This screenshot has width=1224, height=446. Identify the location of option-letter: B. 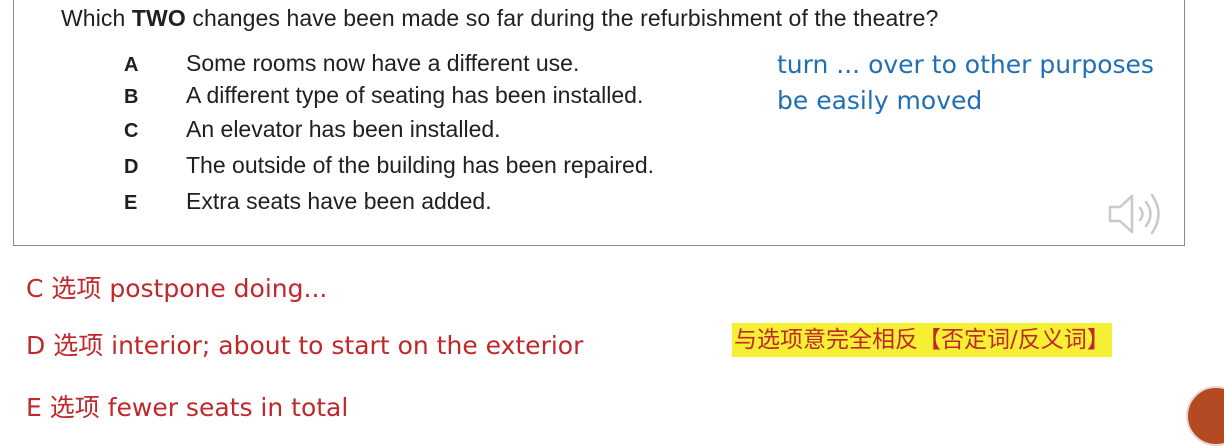
(131, 97).